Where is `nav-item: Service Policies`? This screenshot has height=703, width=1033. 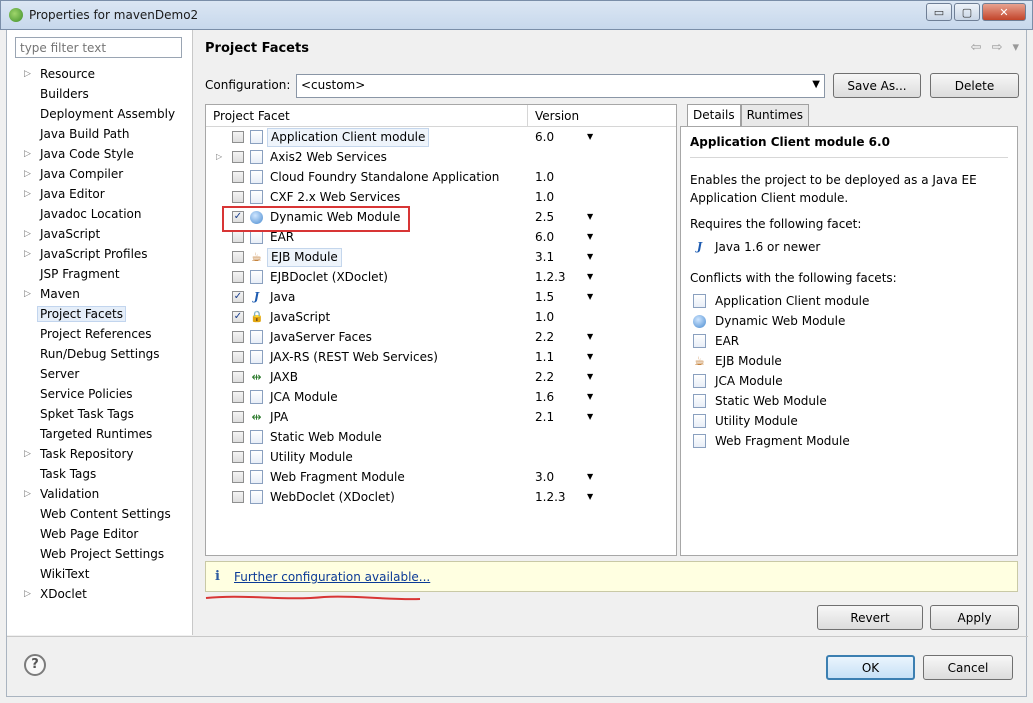 nav-item: Service Policies is located at coordinates (103, 394).